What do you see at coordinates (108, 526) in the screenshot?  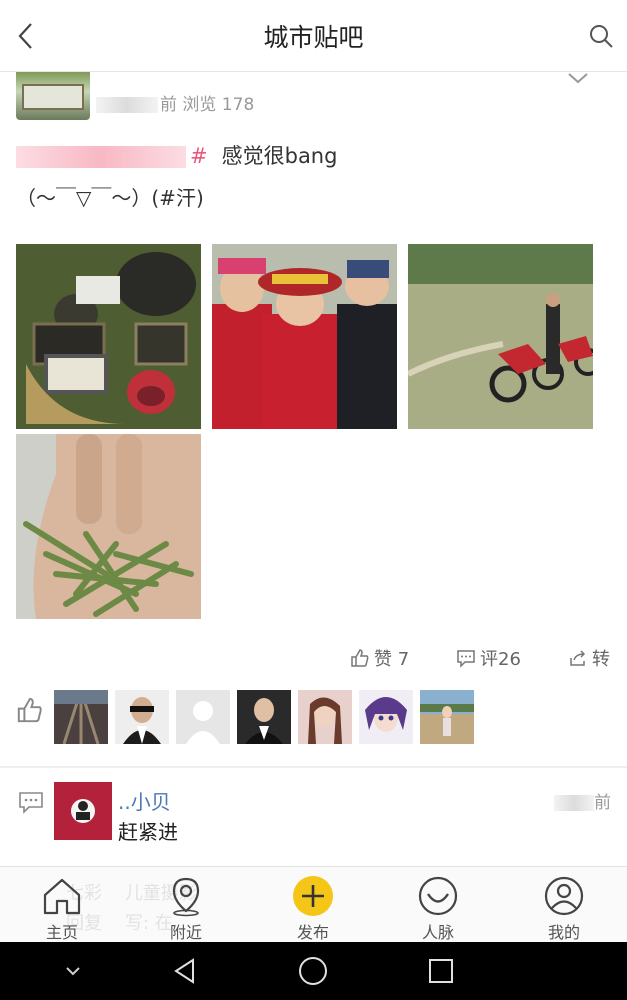 I see `photo-tea-leaves` at bounding box center [108, 526].